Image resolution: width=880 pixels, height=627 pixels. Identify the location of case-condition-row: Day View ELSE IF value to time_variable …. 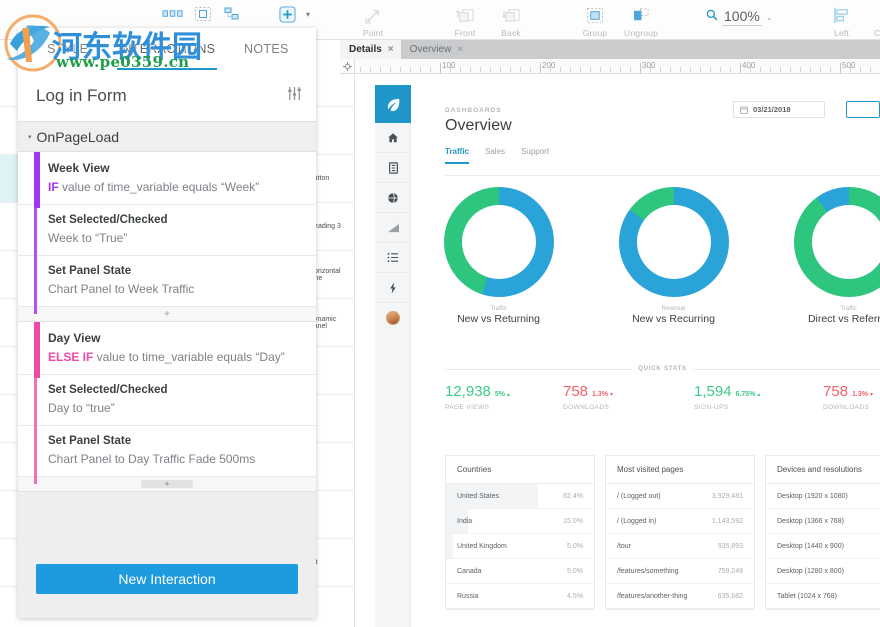
(167, 348).